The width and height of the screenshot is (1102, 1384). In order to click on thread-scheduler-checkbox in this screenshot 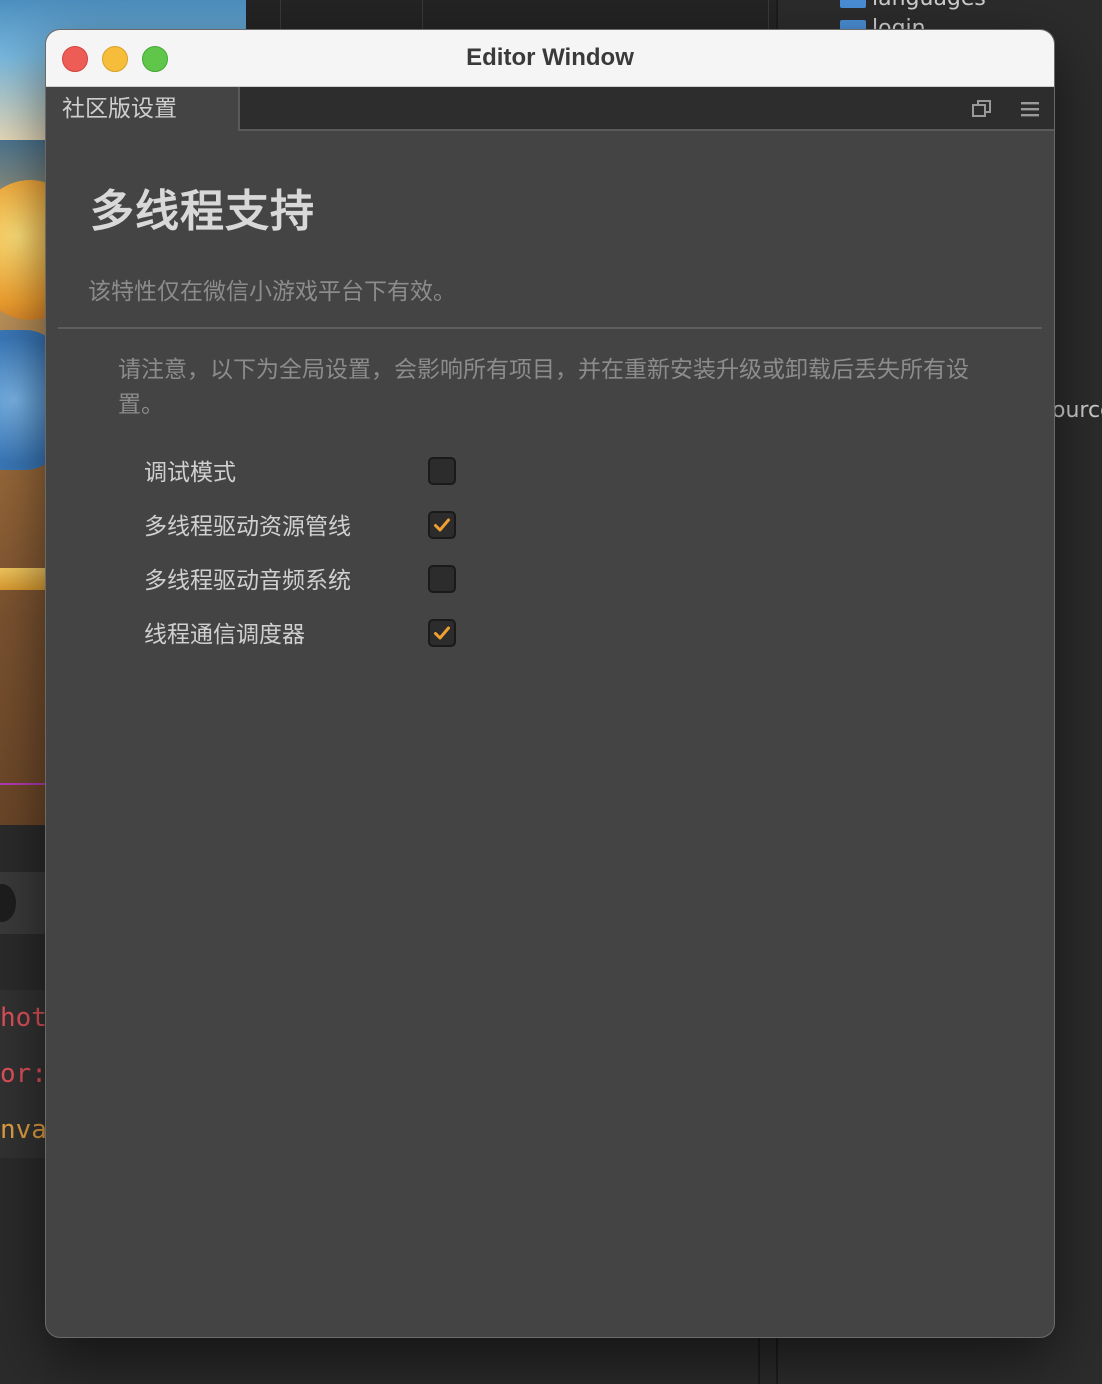, I will do `click(442, 633)`.